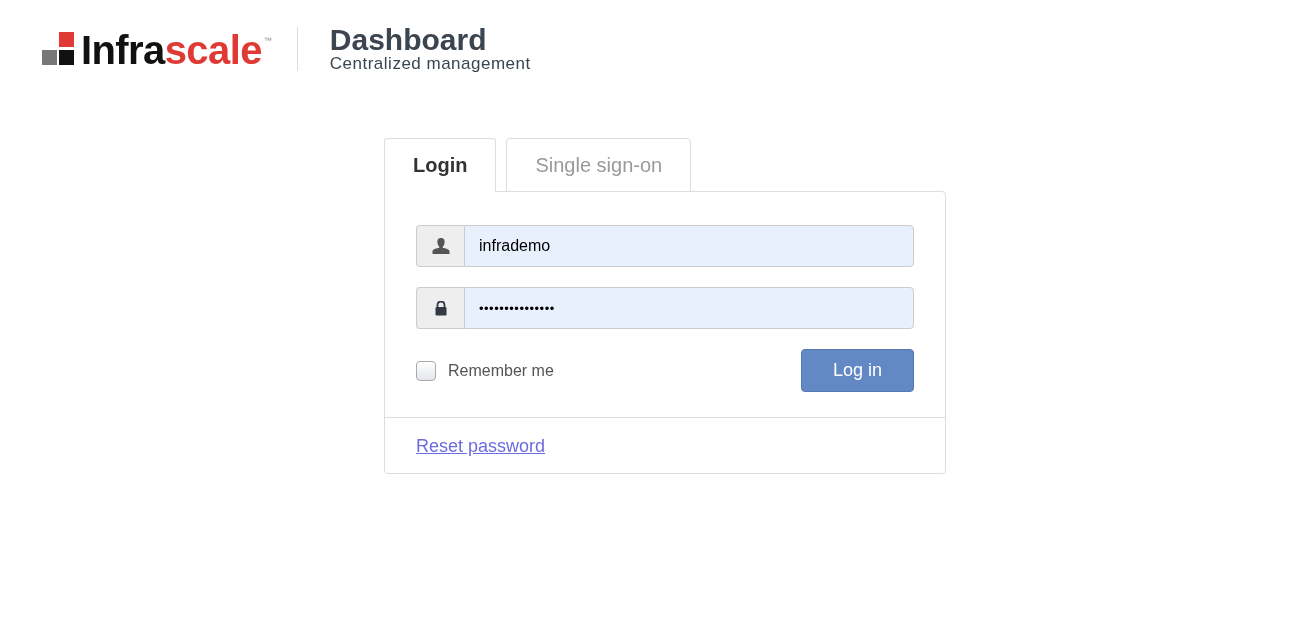 This screenshot has height=641, width=1311. Describe the element at coordinates (501, 370) in the screenshot. I see `remember-label: Remember me` at that location.